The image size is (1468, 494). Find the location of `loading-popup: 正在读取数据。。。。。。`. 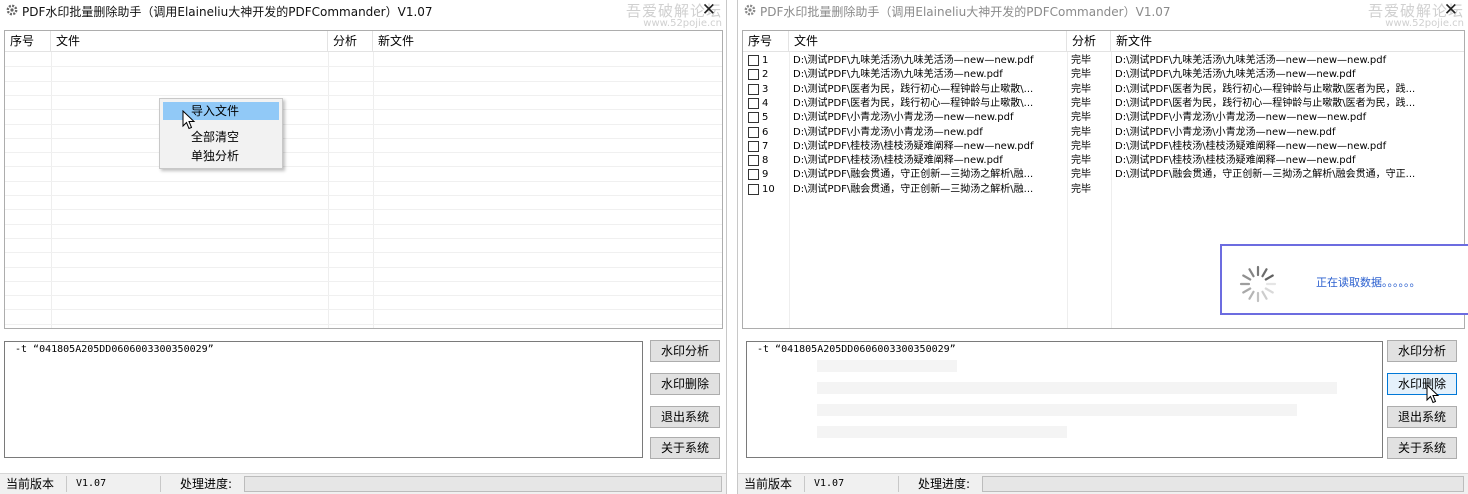

loading-popup: 正在读取数据。。。。。。 is located at coordinates (1344, 279).